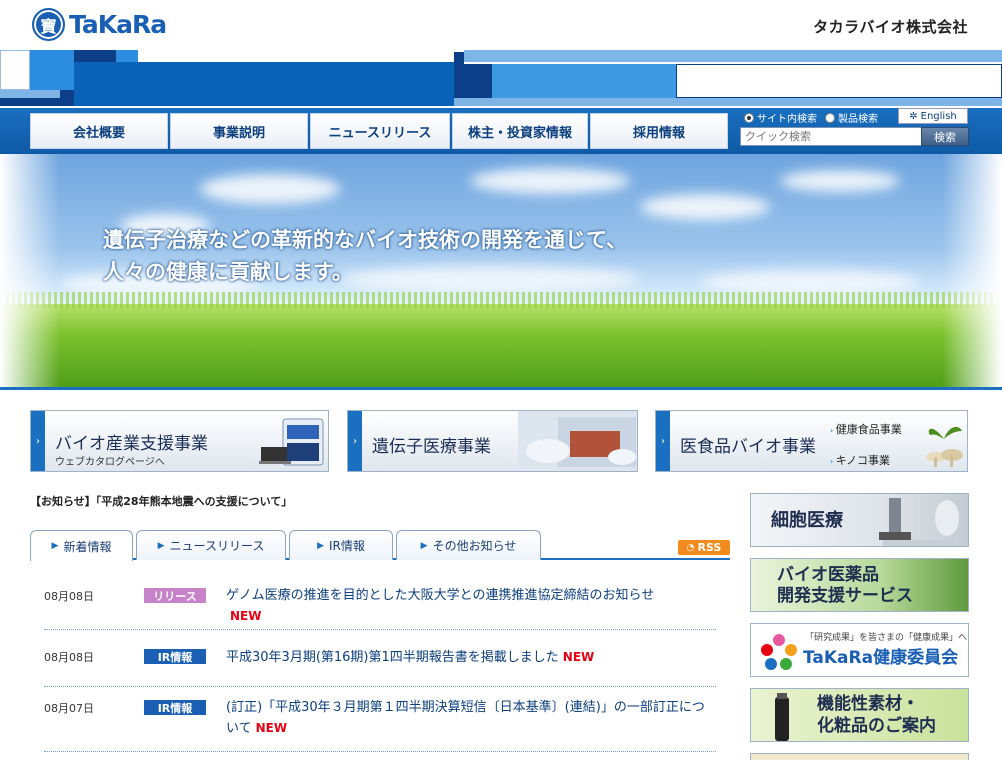 This screenshot has height=760, width=1002. I want to click on news-tabs: ▶ 新着情報 ▶ ニュースリリース ▶ IR情報 ▶ その他お知らせ, so click(380, 545).